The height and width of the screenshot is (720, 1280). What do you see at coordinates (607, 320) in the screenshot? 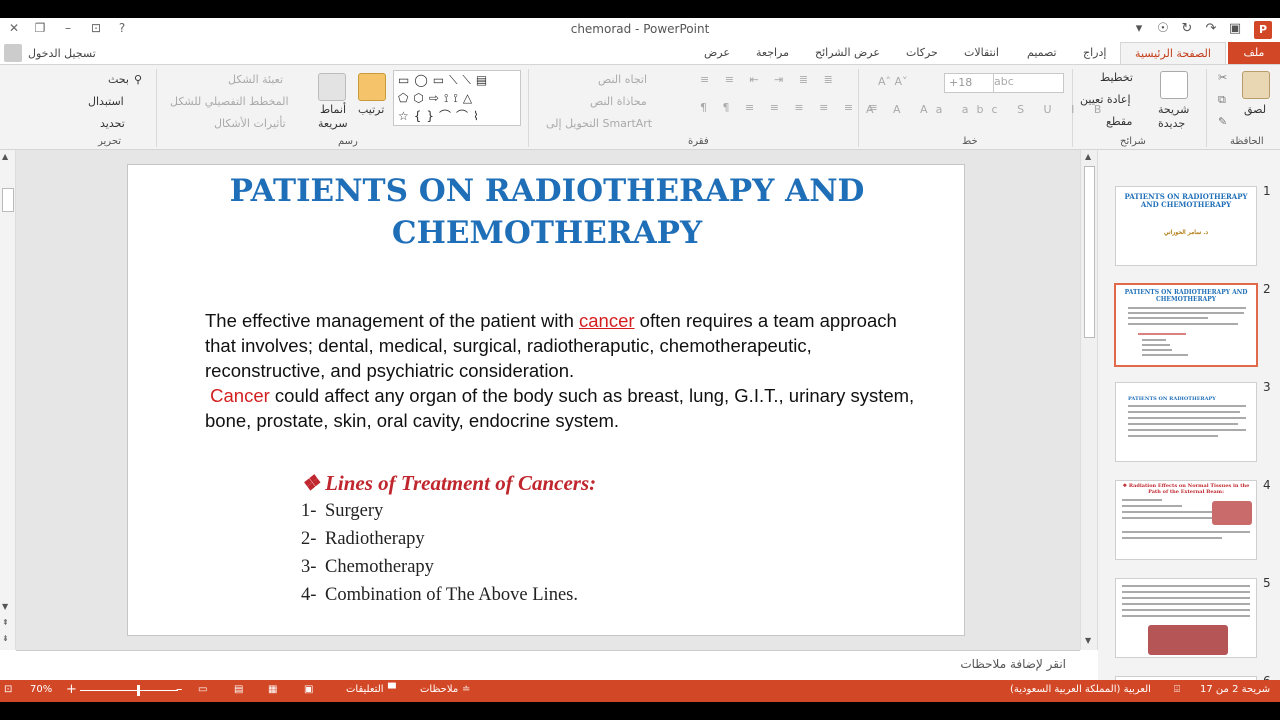
I see `highlighted-word: cancer` at bounding box center [607, 320].